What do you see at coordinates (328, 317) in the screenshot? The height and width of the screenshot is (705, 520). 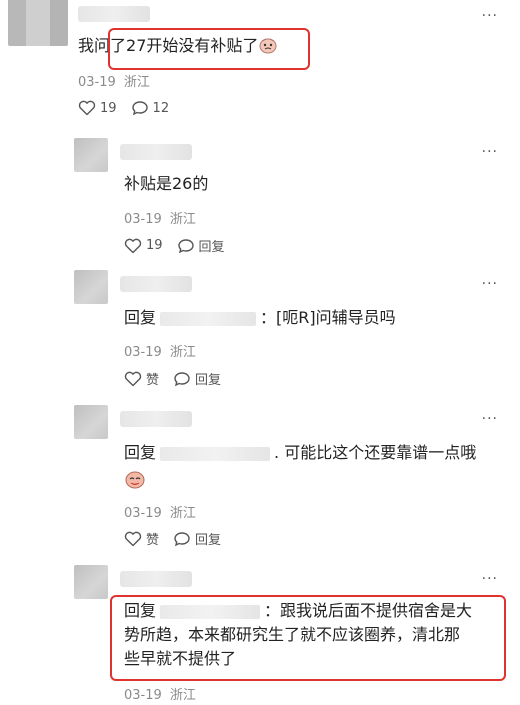 I see `reply-body: ：[呃R]问辅导员吗` at bounding box center [328, 317].